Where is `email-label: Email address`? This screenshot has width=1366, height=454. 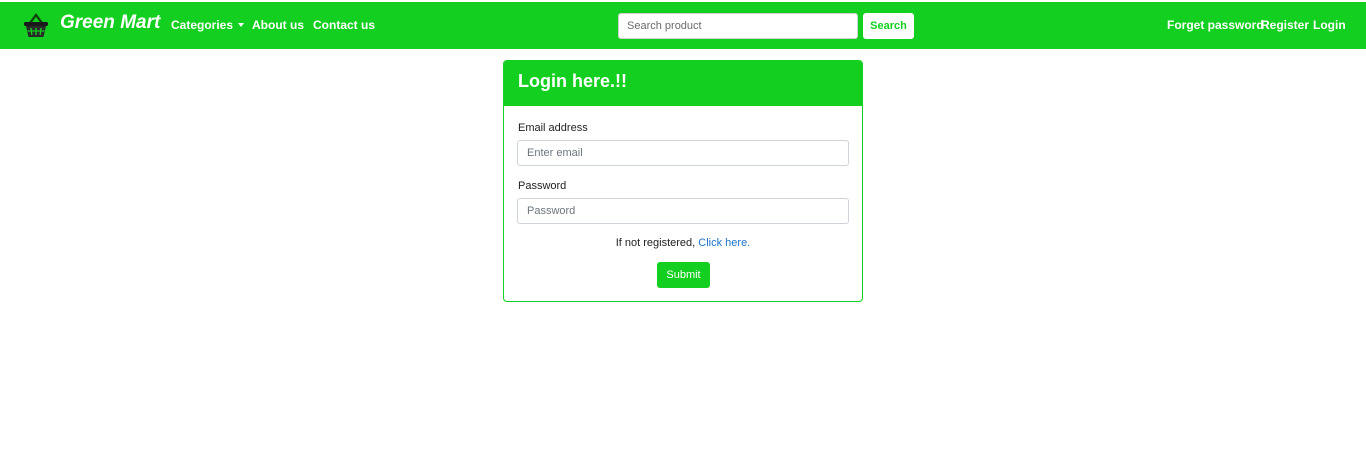
email-label: Email address is located at coordinates (553, 128).